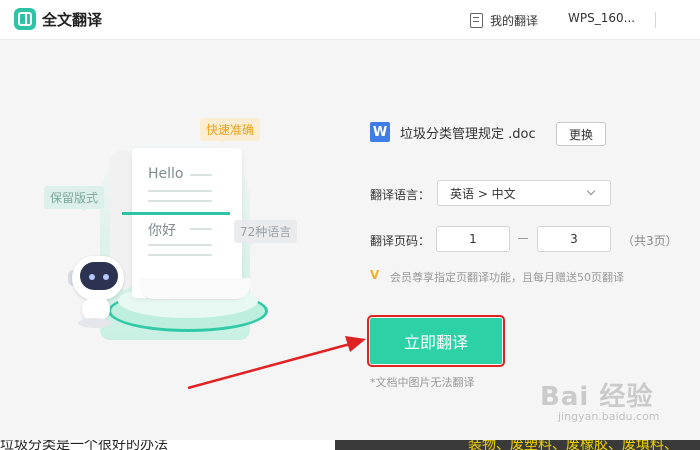 This screenshot has width=700, height=450. What do you see at coordinates (98, 296) in the screenshot?
I see `robot-icon` at bounding box center [98, 296].